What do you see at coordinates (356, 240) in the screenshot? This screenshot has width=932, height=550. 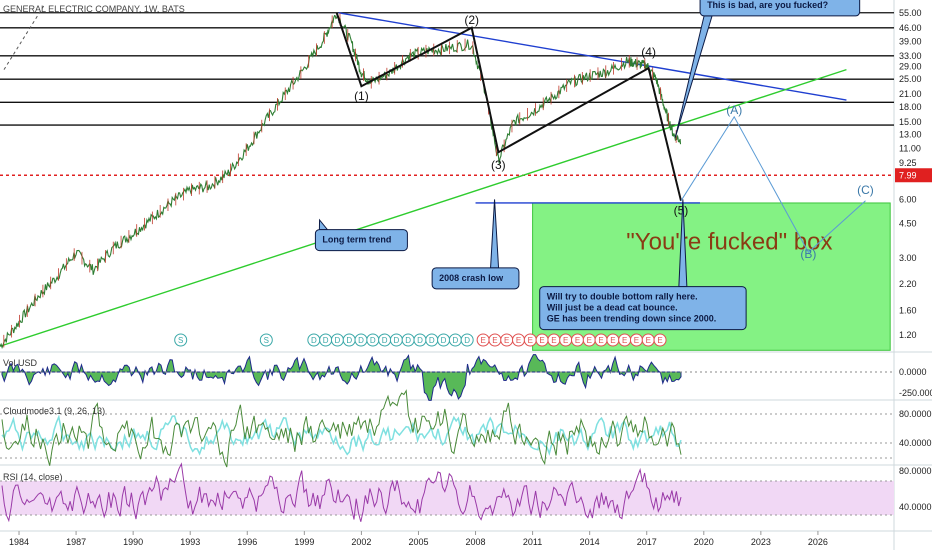 I see `callout-text: Long term trend` at bounding box center [356, 240].